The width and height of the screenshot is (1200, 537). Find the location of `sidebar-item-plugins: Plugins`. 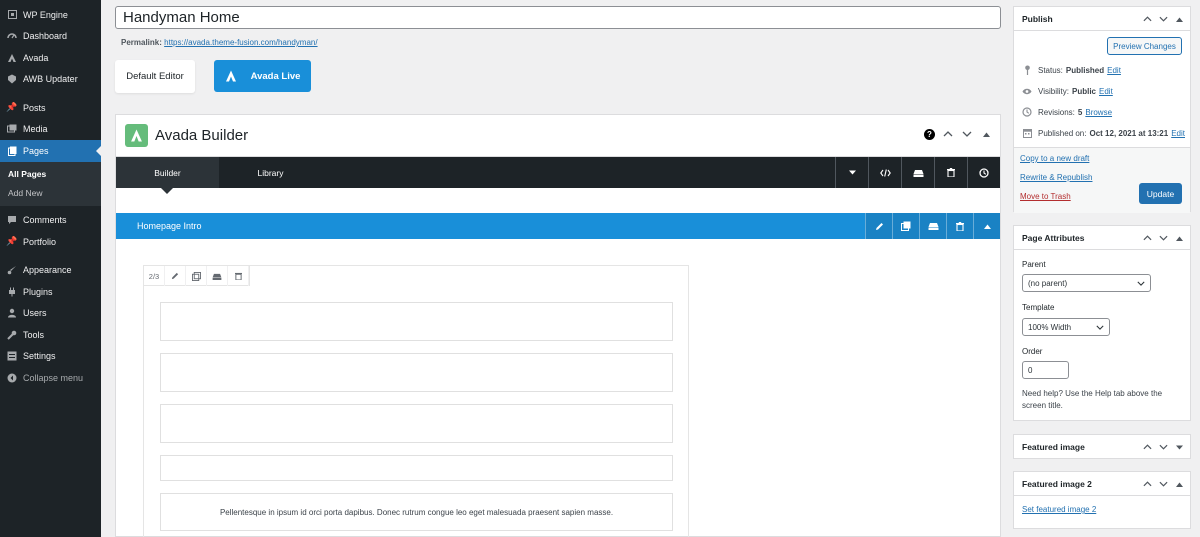

sidebar-item-plugins: Plugins is located at coordinates (50, 292).